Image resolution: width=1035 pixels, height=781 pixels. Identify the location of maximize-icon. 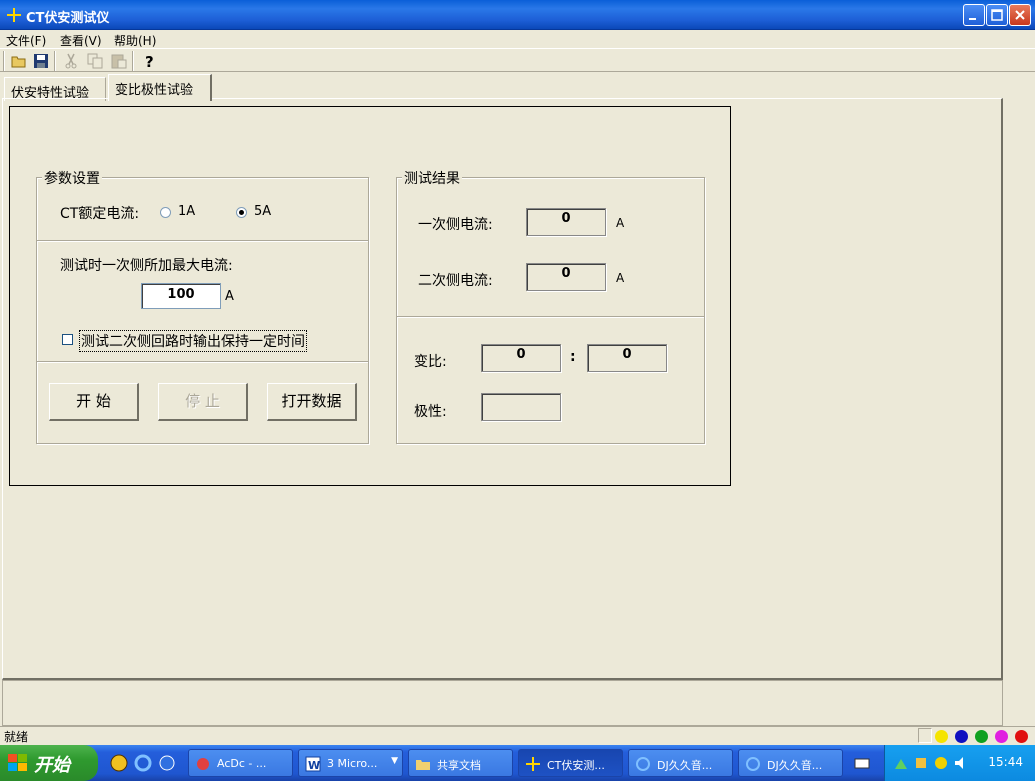
(997, 15).